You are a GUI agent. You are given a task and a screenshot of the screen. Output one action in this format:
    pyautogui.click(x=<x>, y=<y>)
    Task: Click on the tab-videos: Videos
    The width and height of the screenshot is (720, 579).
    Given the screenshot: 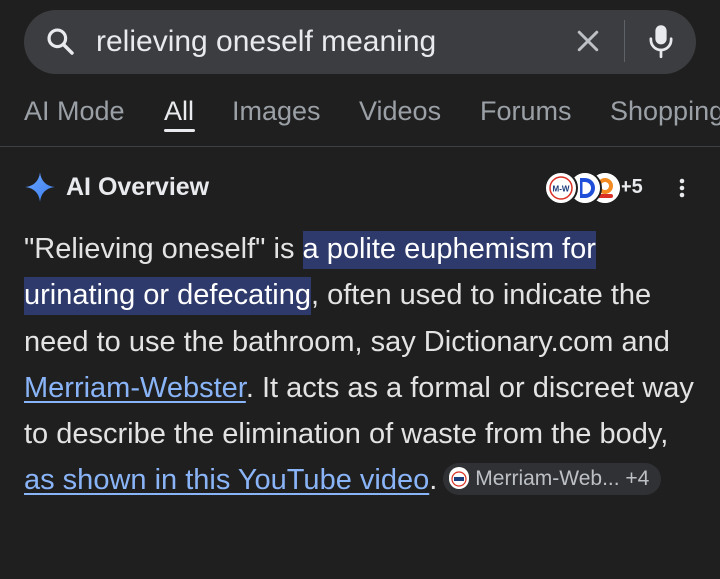 What is the action you would take?
    pyautogui.click(x=400, y=111)
    